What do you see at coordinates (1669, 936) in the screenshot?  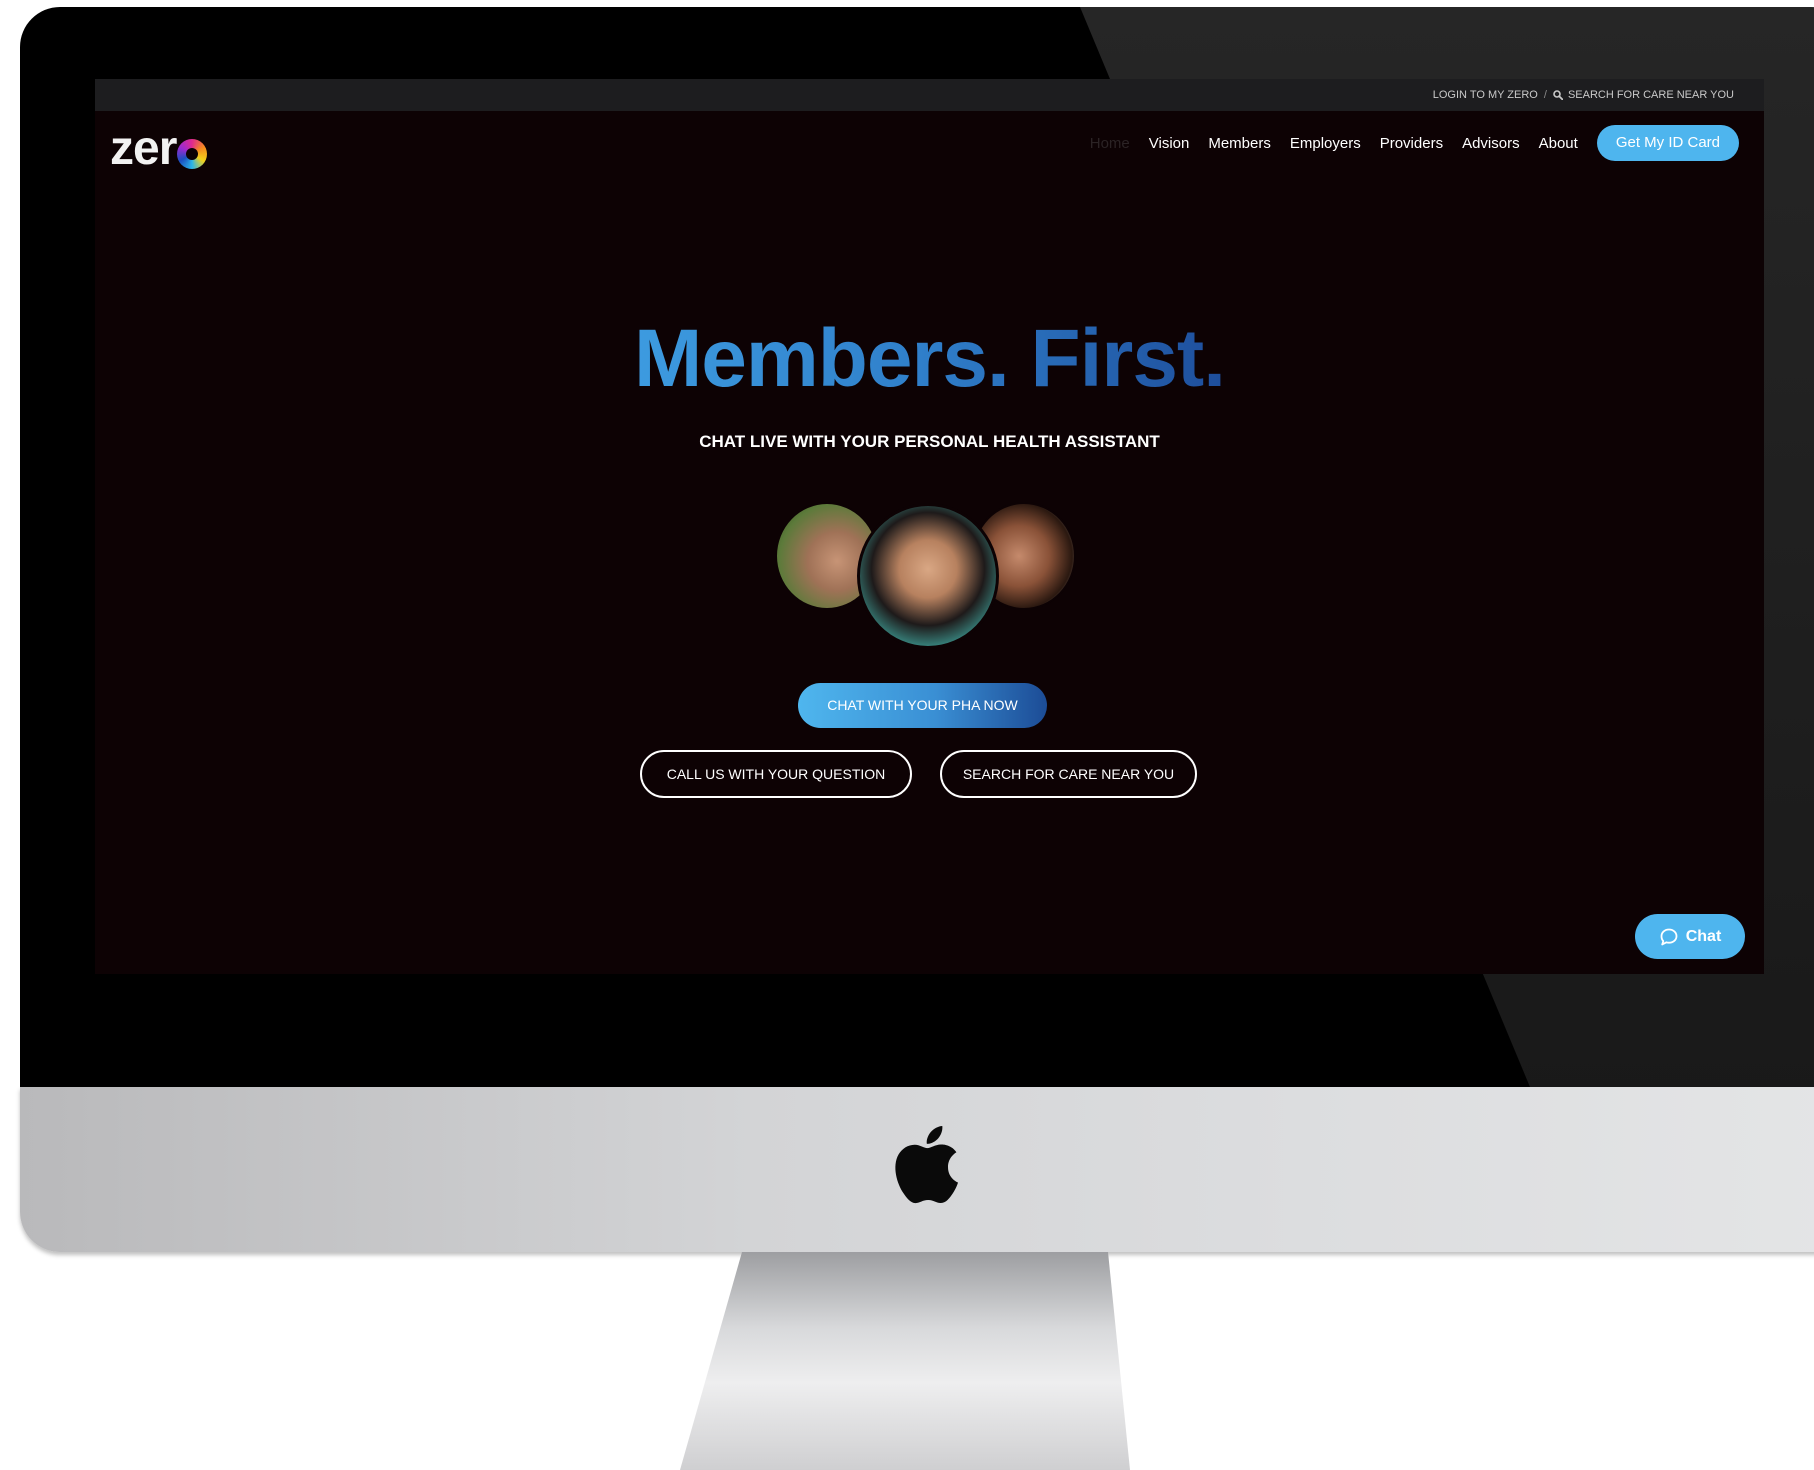 I see `chat-bubble-icon` at bounding box center [1669, 936].